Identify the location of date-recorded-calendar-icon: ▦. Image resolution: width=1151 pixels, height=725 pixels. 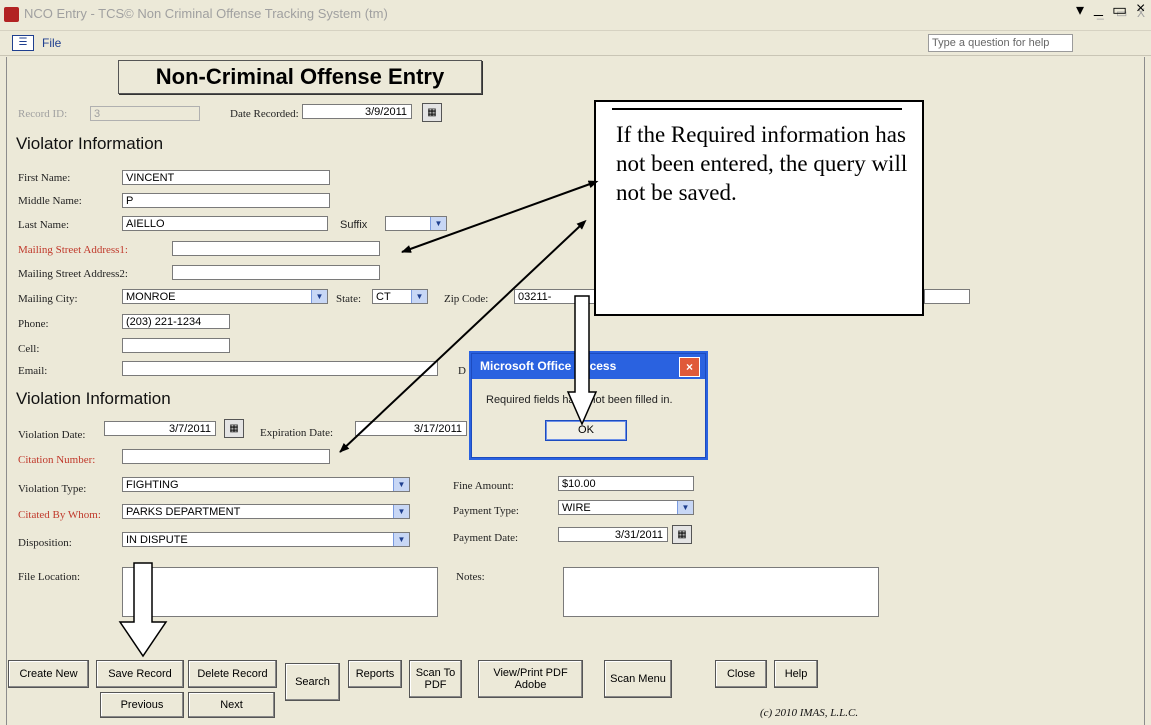
(432, 112).